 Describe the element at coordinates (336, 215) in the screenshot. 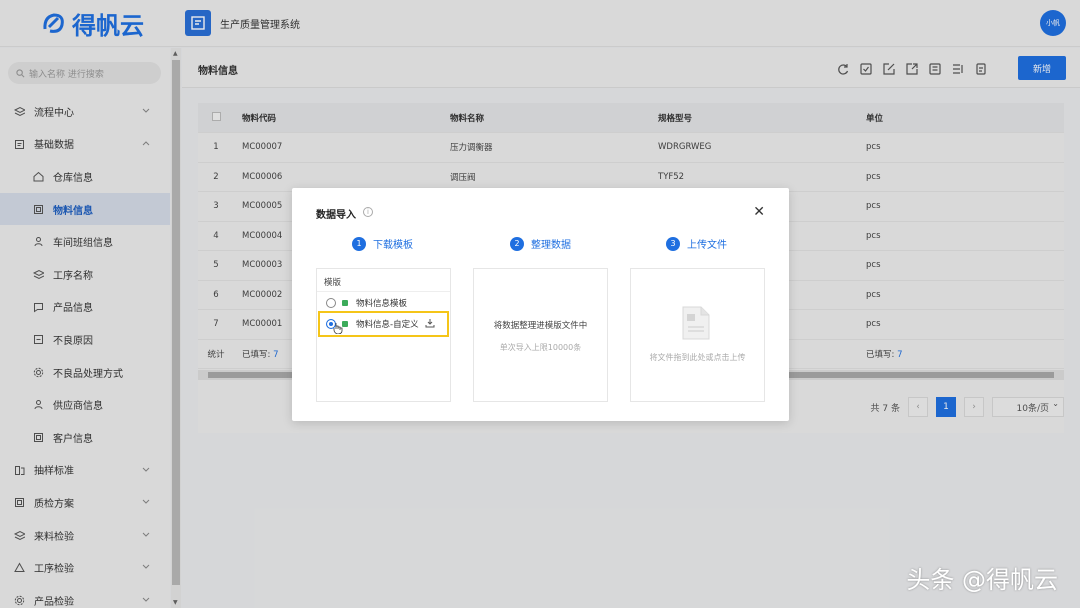

I see `dialog-title: 数据导入` at that location.